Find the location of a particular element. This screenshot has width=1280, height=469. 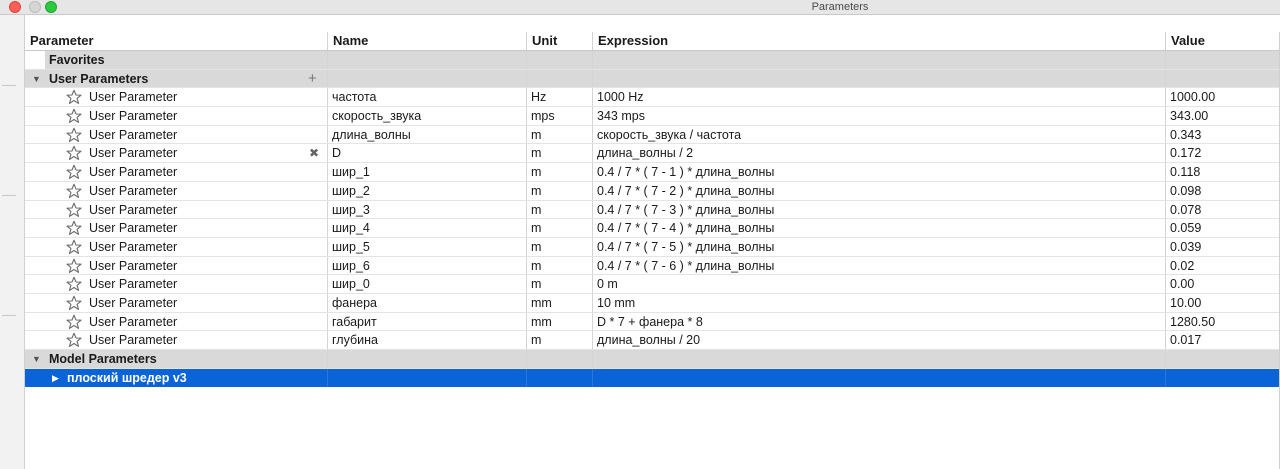

parameter-expression-cell: 0.4 / 7 * ( 7 - 3 ) * длина_волны is located at coordinates (879, 210).